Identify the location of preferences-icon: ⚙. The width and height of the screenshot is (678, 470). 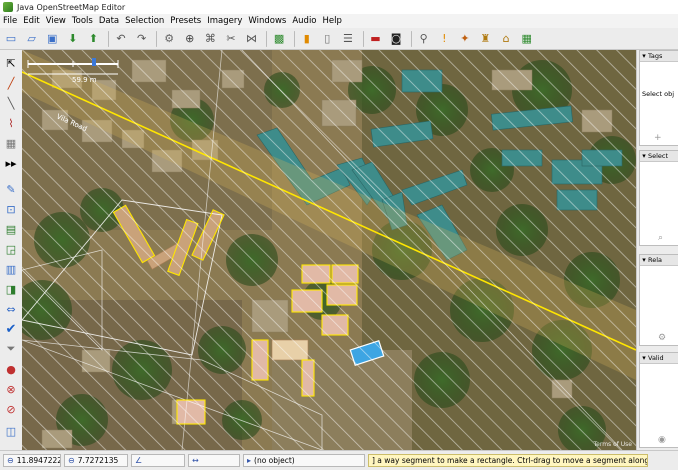
(169, 39).